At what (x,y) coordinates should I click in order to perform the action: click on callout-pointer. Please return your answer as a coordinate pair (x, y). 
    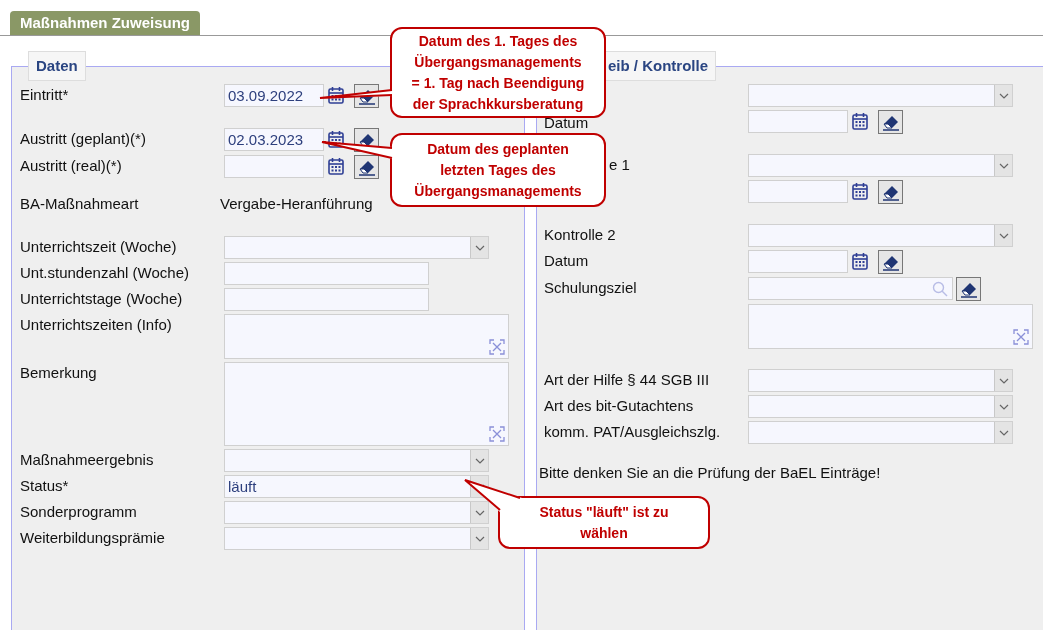
    Looking at the image, I should click on (493, 495).